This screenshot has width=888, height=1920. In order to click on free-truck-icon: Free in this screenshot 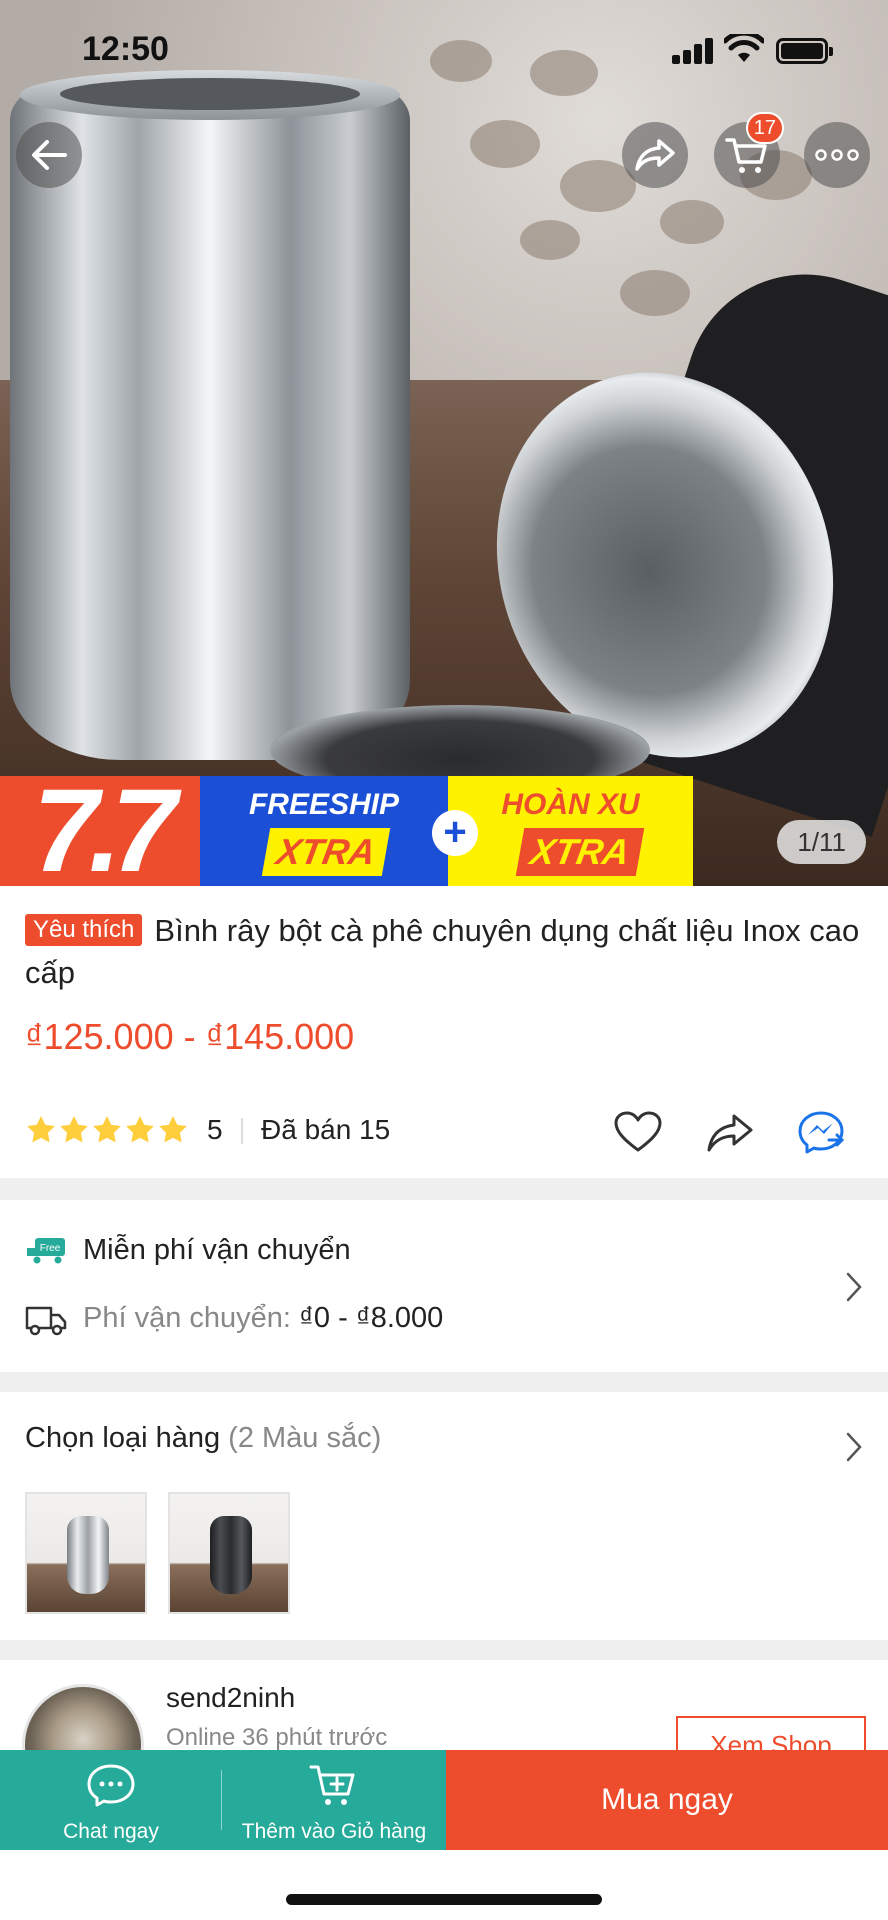, I will do `click(46, 1251)`.